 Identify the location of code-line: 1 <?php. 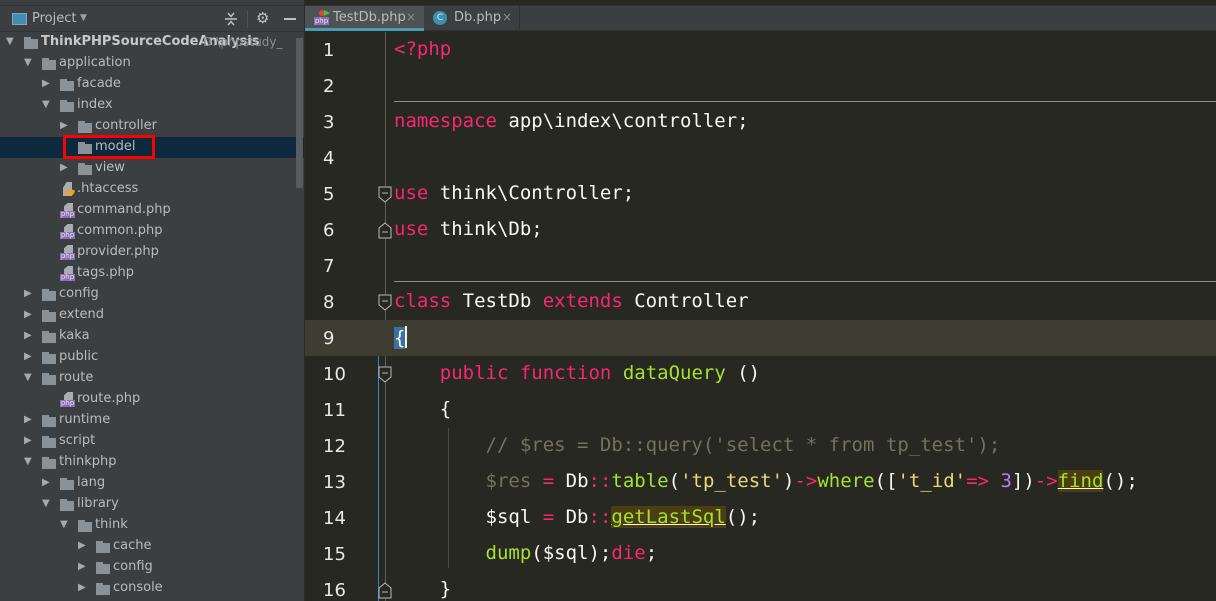
(760, 50).